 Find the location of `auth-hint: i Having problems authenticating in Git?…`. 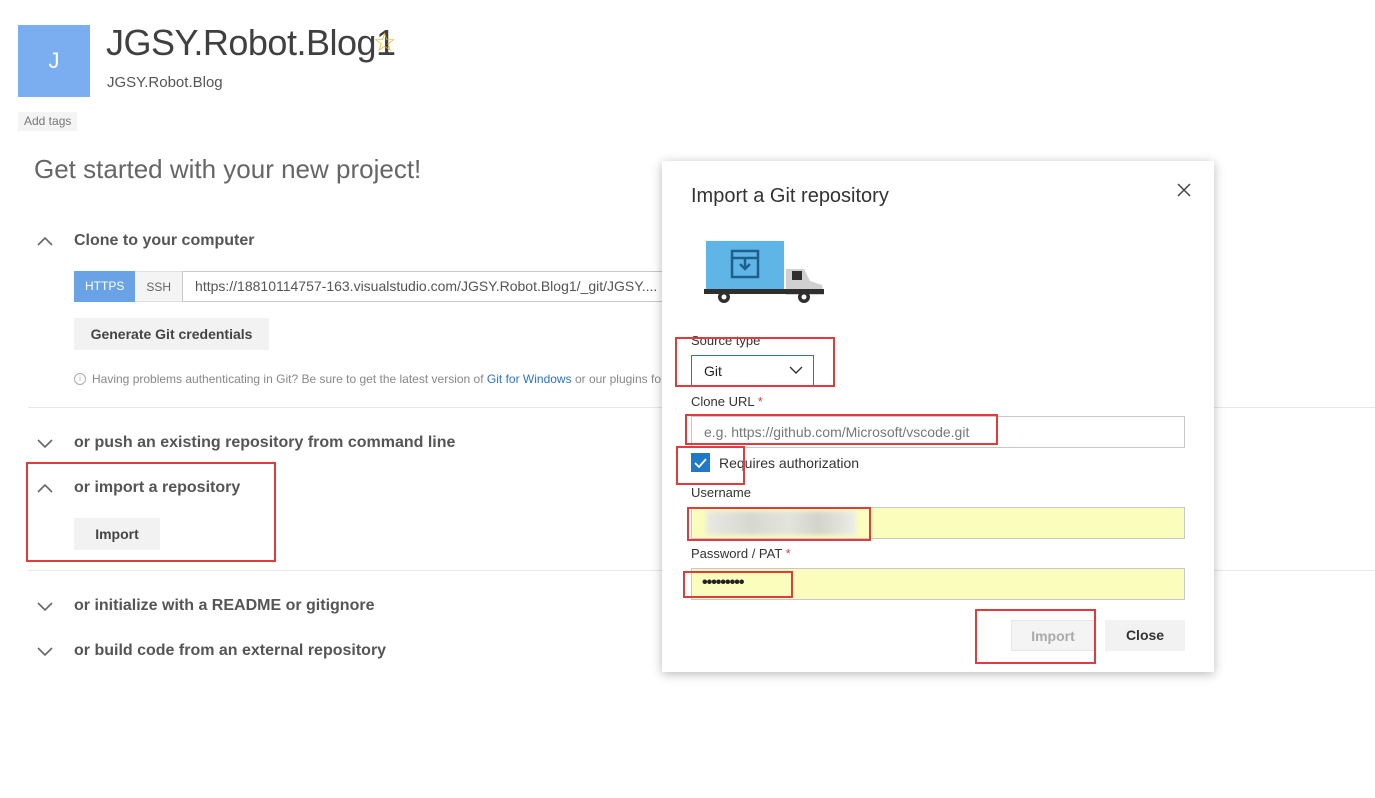

auth-hint: i Having problems authenticating in Git?… is located at coordinates (367, 379).